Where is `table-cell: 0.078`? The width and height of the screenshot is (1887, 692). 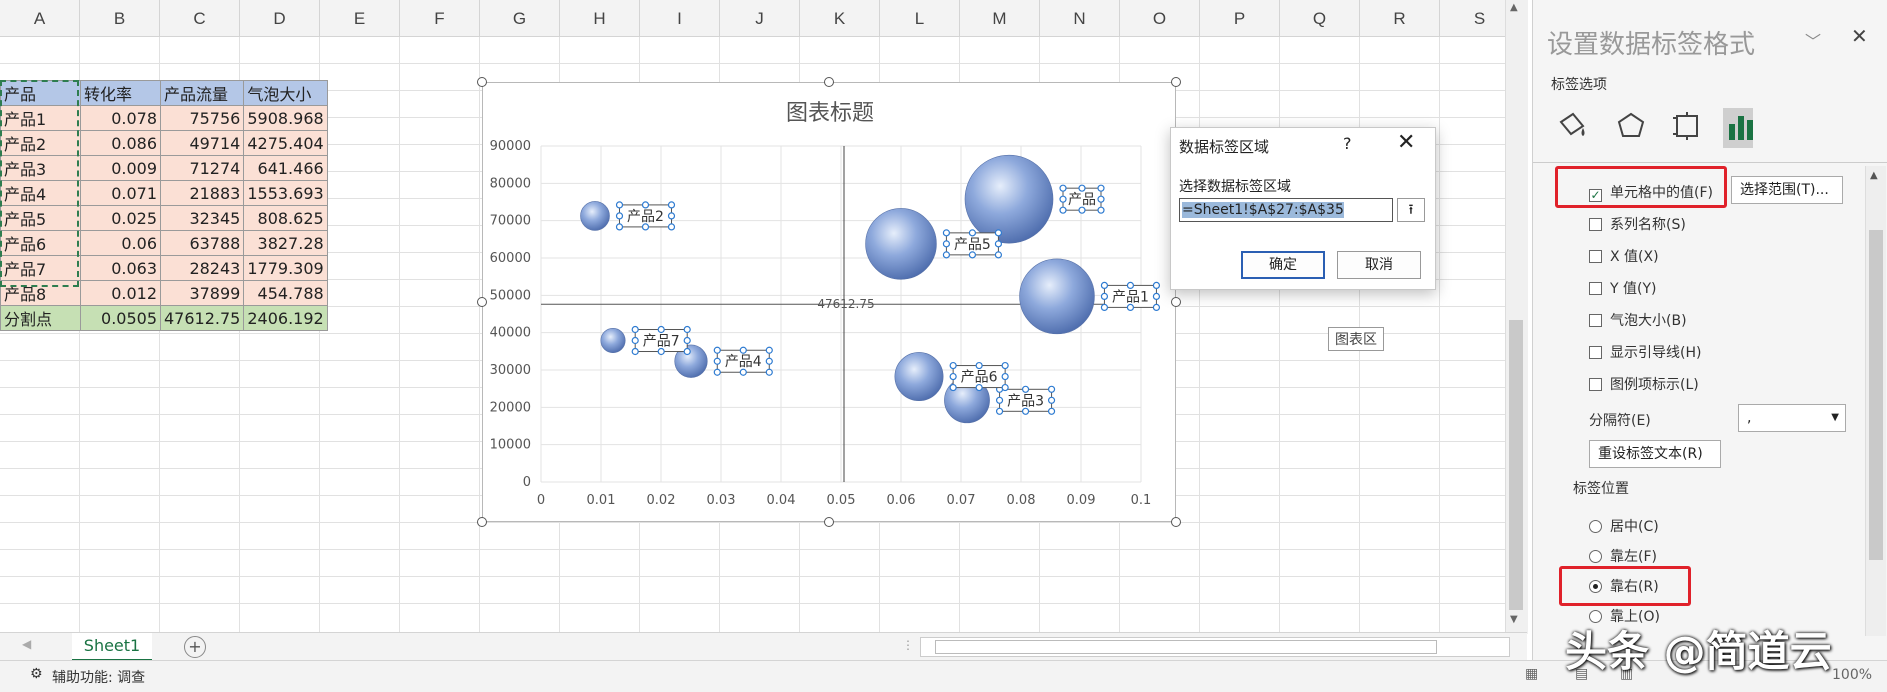
table-cell: 0.078 is located at coordinates (120, 118).